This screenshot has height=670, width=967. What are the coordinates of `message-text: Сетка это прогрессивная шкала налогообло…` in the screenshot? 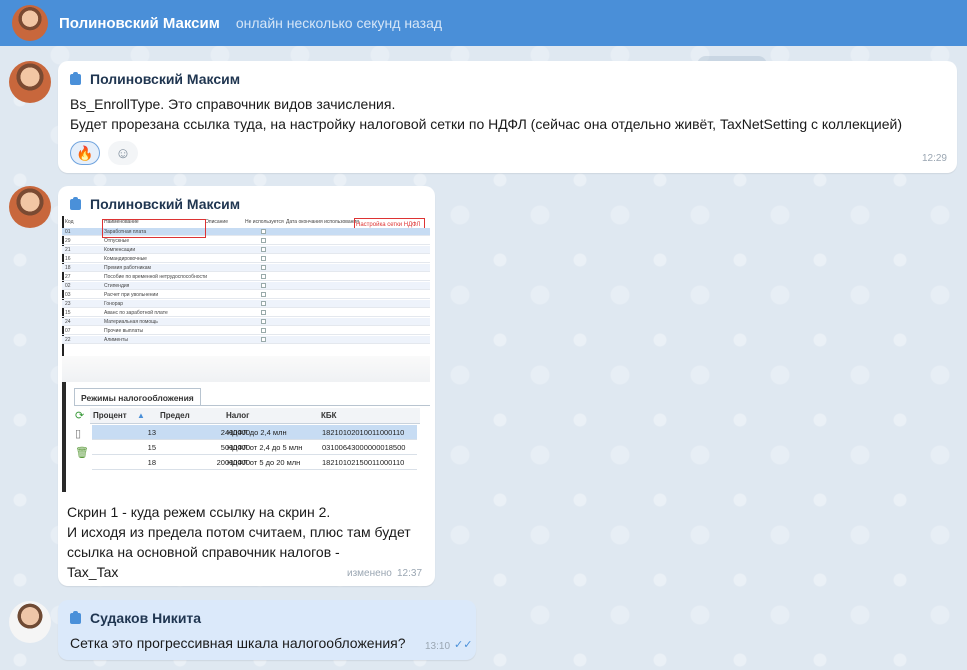 It's located at (238, 643).